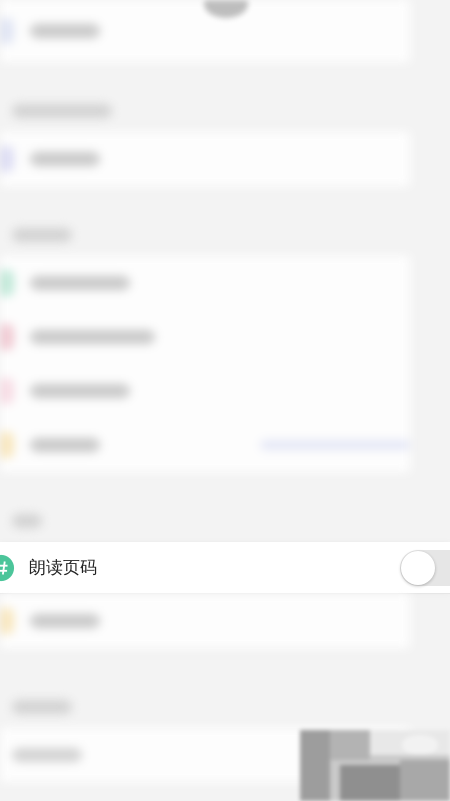 The image size is (450, 801). Describe the element at coordinates (425, 568) in the screenshot. I see `toggle-switch` at that location.